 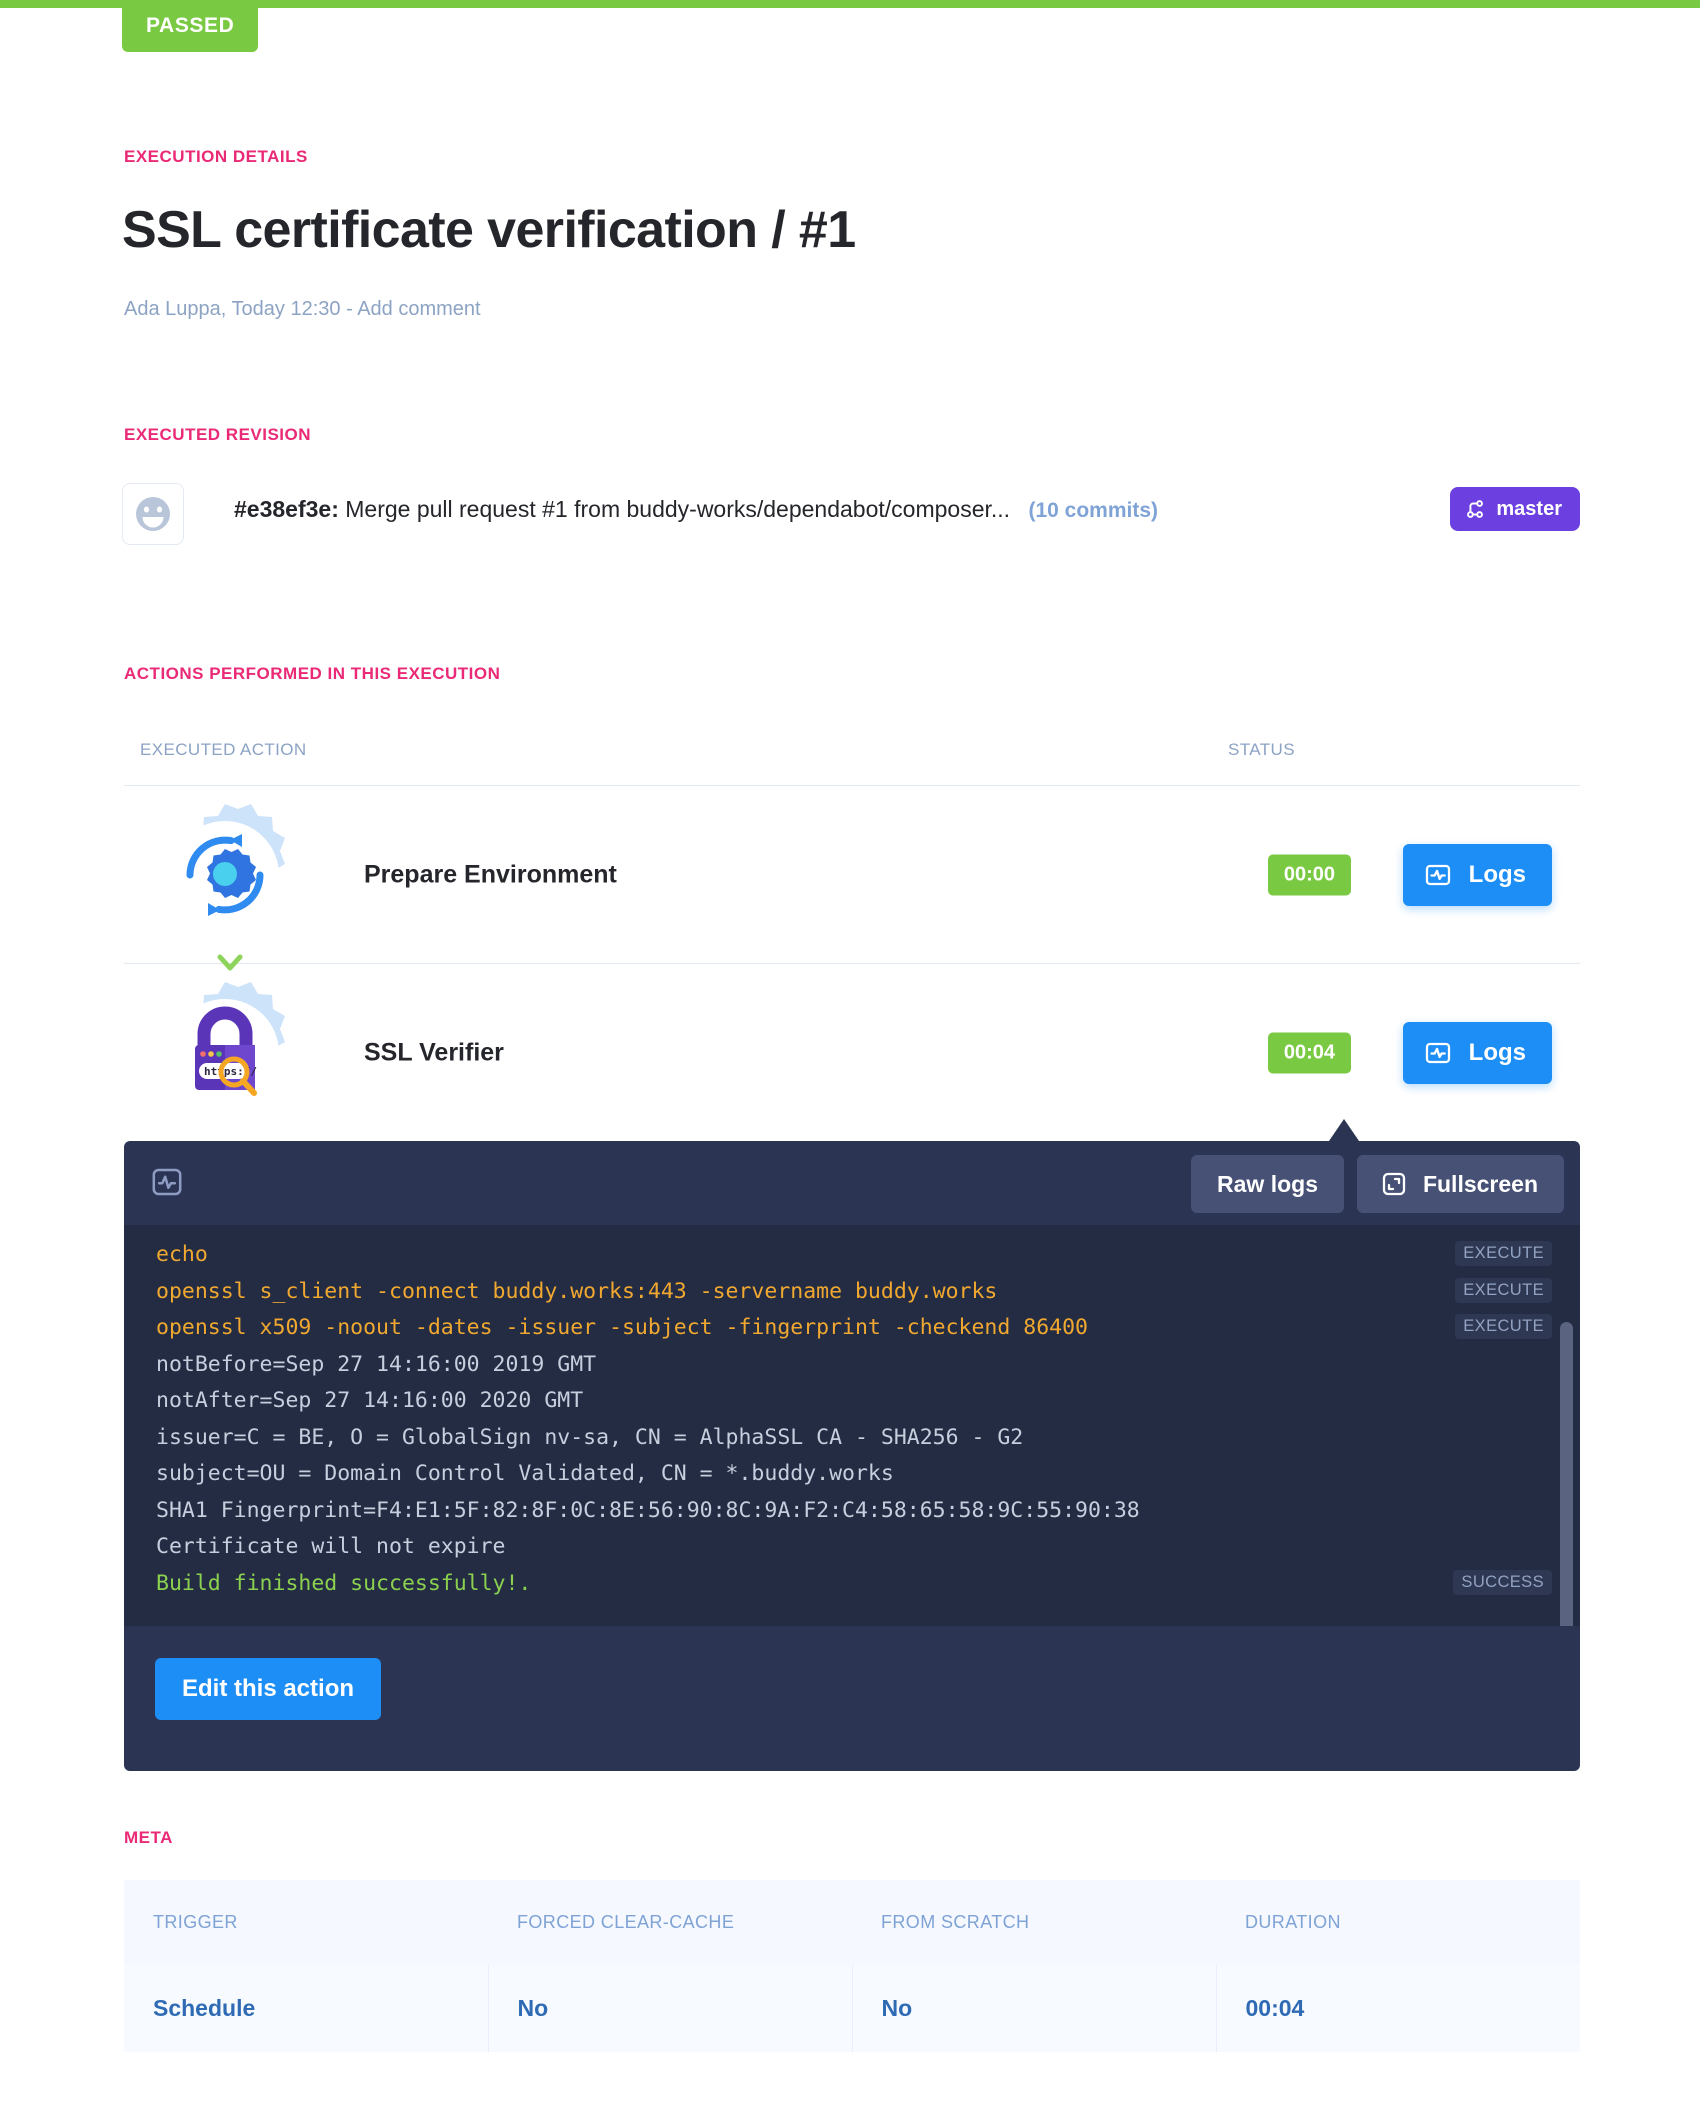 I want to click on fullscreen-button: Fullscreen, so click(x=1460, y=1184).